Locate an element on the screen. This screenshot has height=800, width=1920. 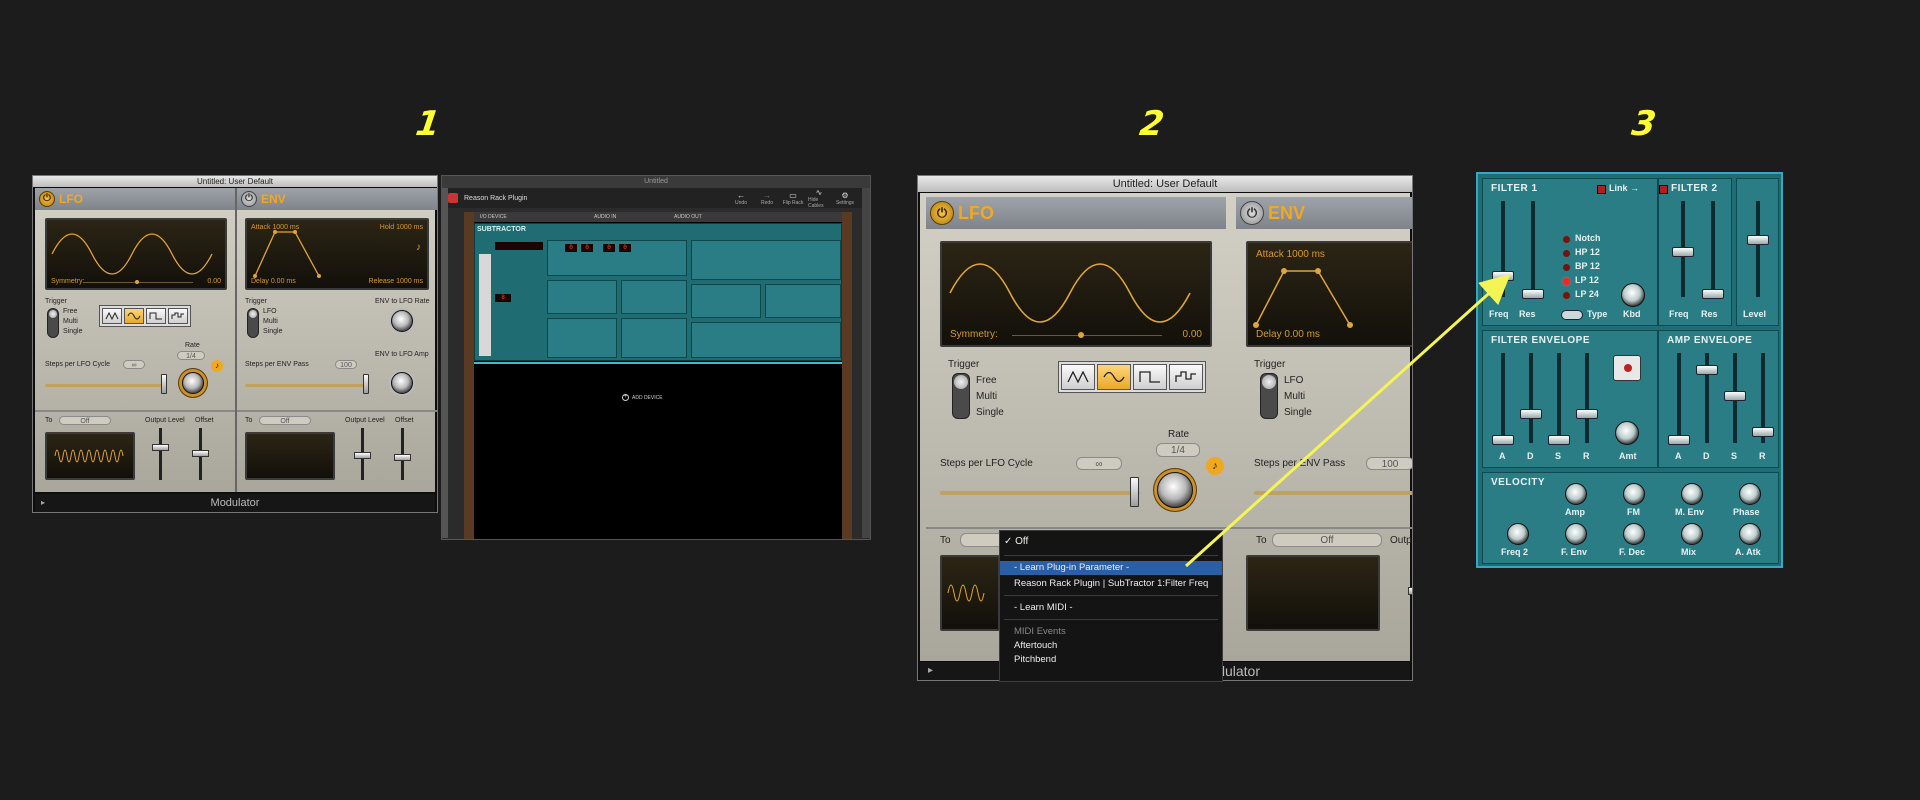
arrow-line is located at coordinates (1347, 420).